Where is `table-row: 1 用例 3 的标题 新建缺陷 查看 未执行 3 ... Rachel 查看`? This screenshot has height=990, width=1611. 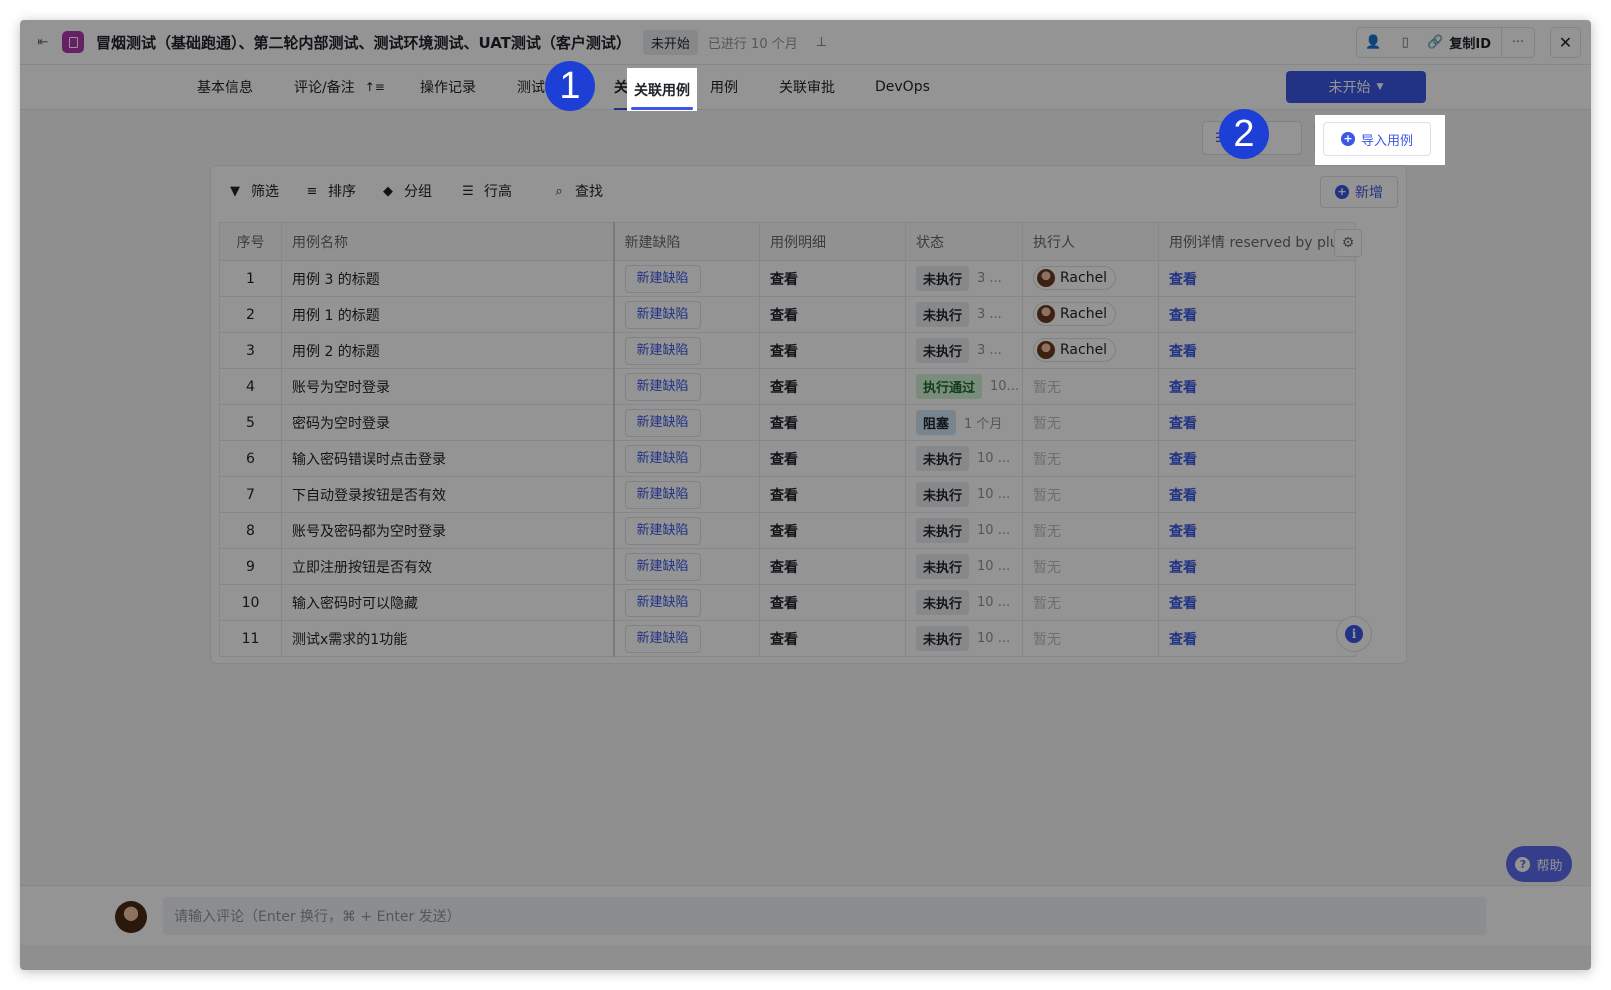 table-row: 1 用例 3 的标题 新建缺陷 查看 未执行 3 ... Rachel 查看 is located at coordinates (787, 278).